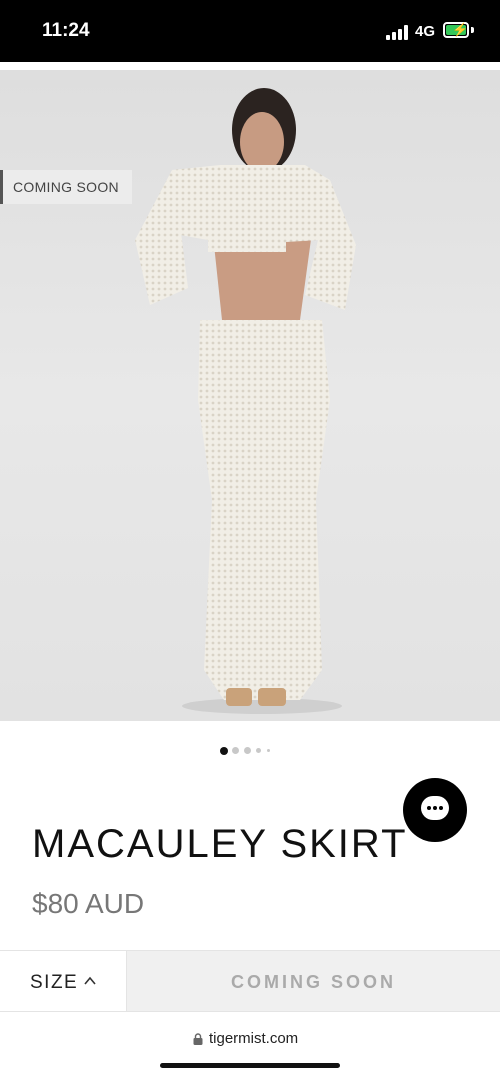  I want to click on badge-label: COMING SOON, so click(66, 187).